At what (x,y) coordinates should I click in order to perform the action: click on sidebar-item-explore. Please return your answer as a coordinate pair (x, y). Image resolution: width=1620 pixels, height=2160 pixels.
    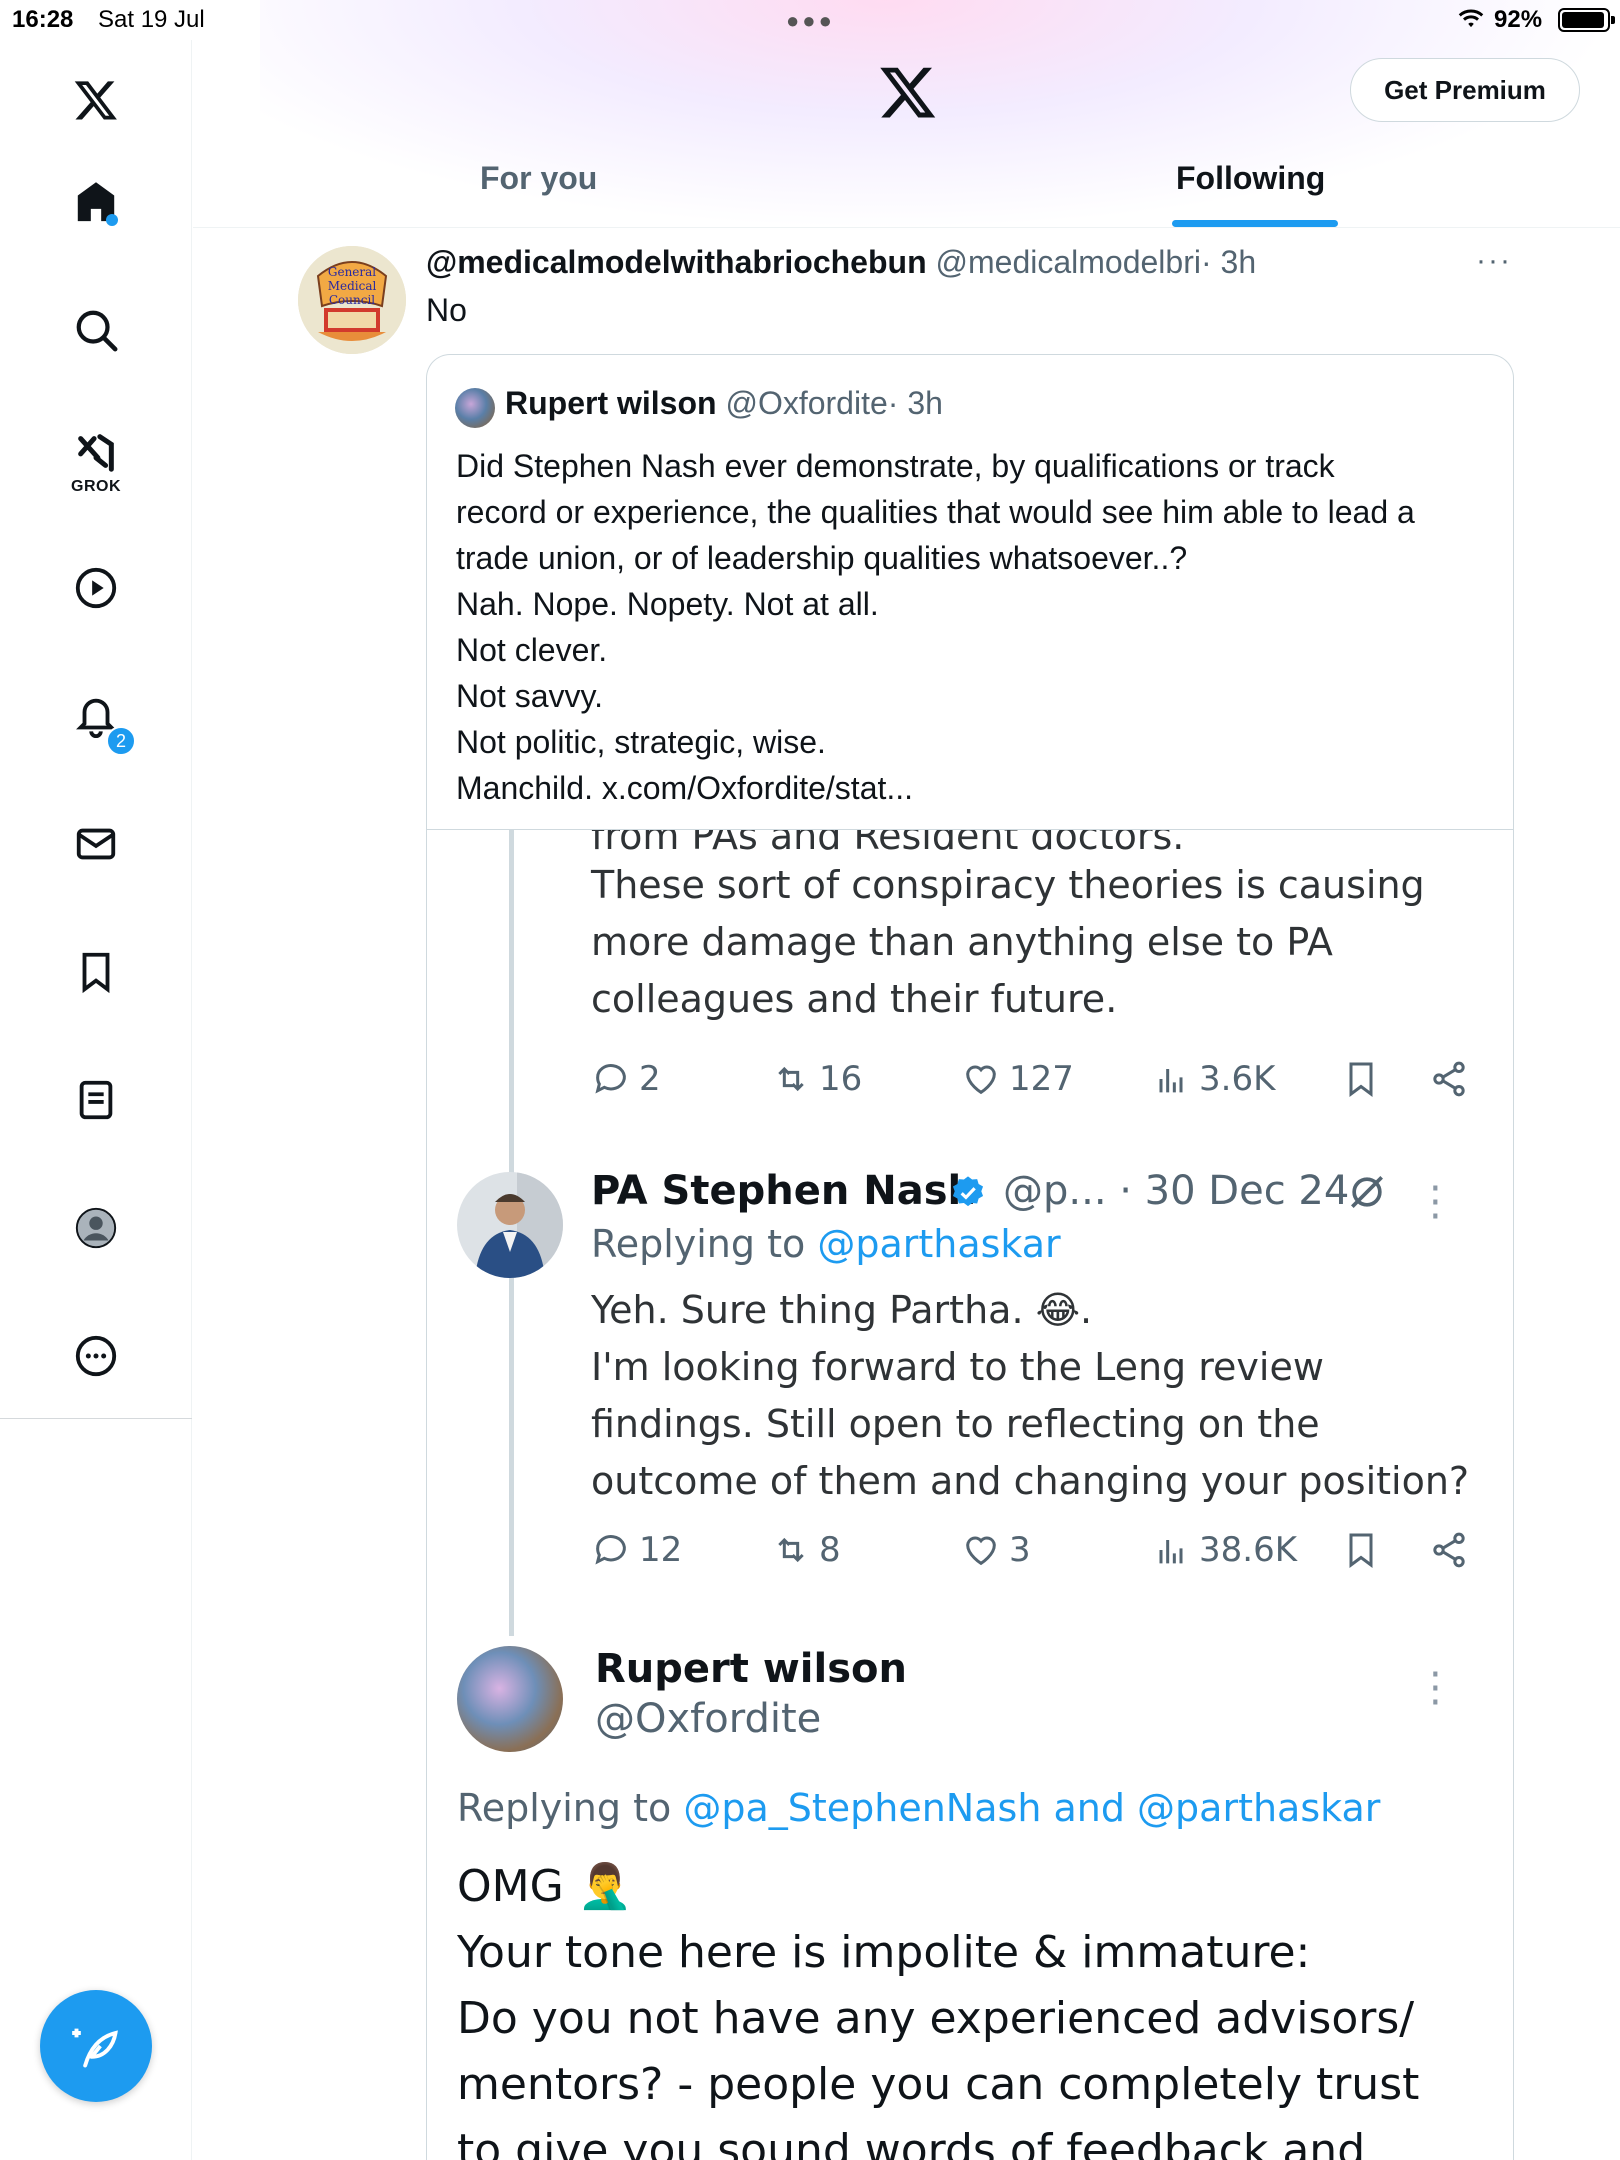
    Looking at the image, I should click on (96, 330).